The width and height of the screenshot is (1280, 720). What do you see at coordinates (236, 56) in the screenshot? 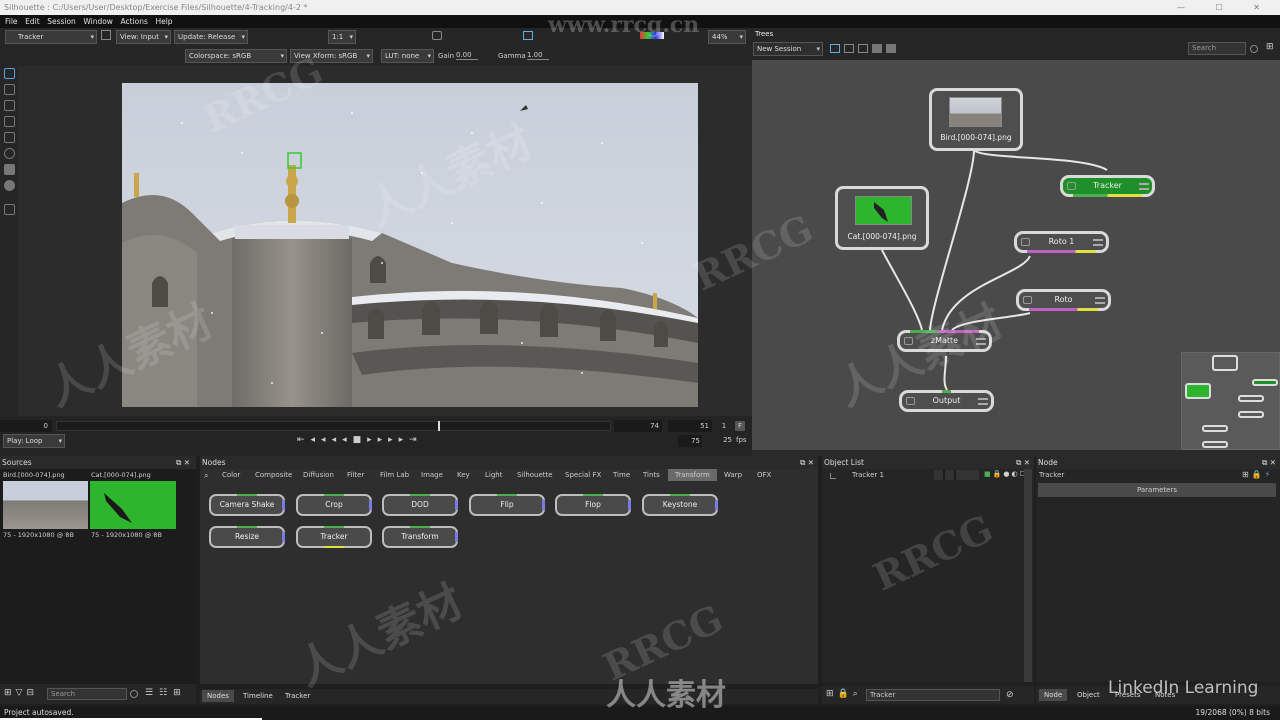
I see `colorspace-select: Colorspace: sRGB` at bounding box center [236, 56].